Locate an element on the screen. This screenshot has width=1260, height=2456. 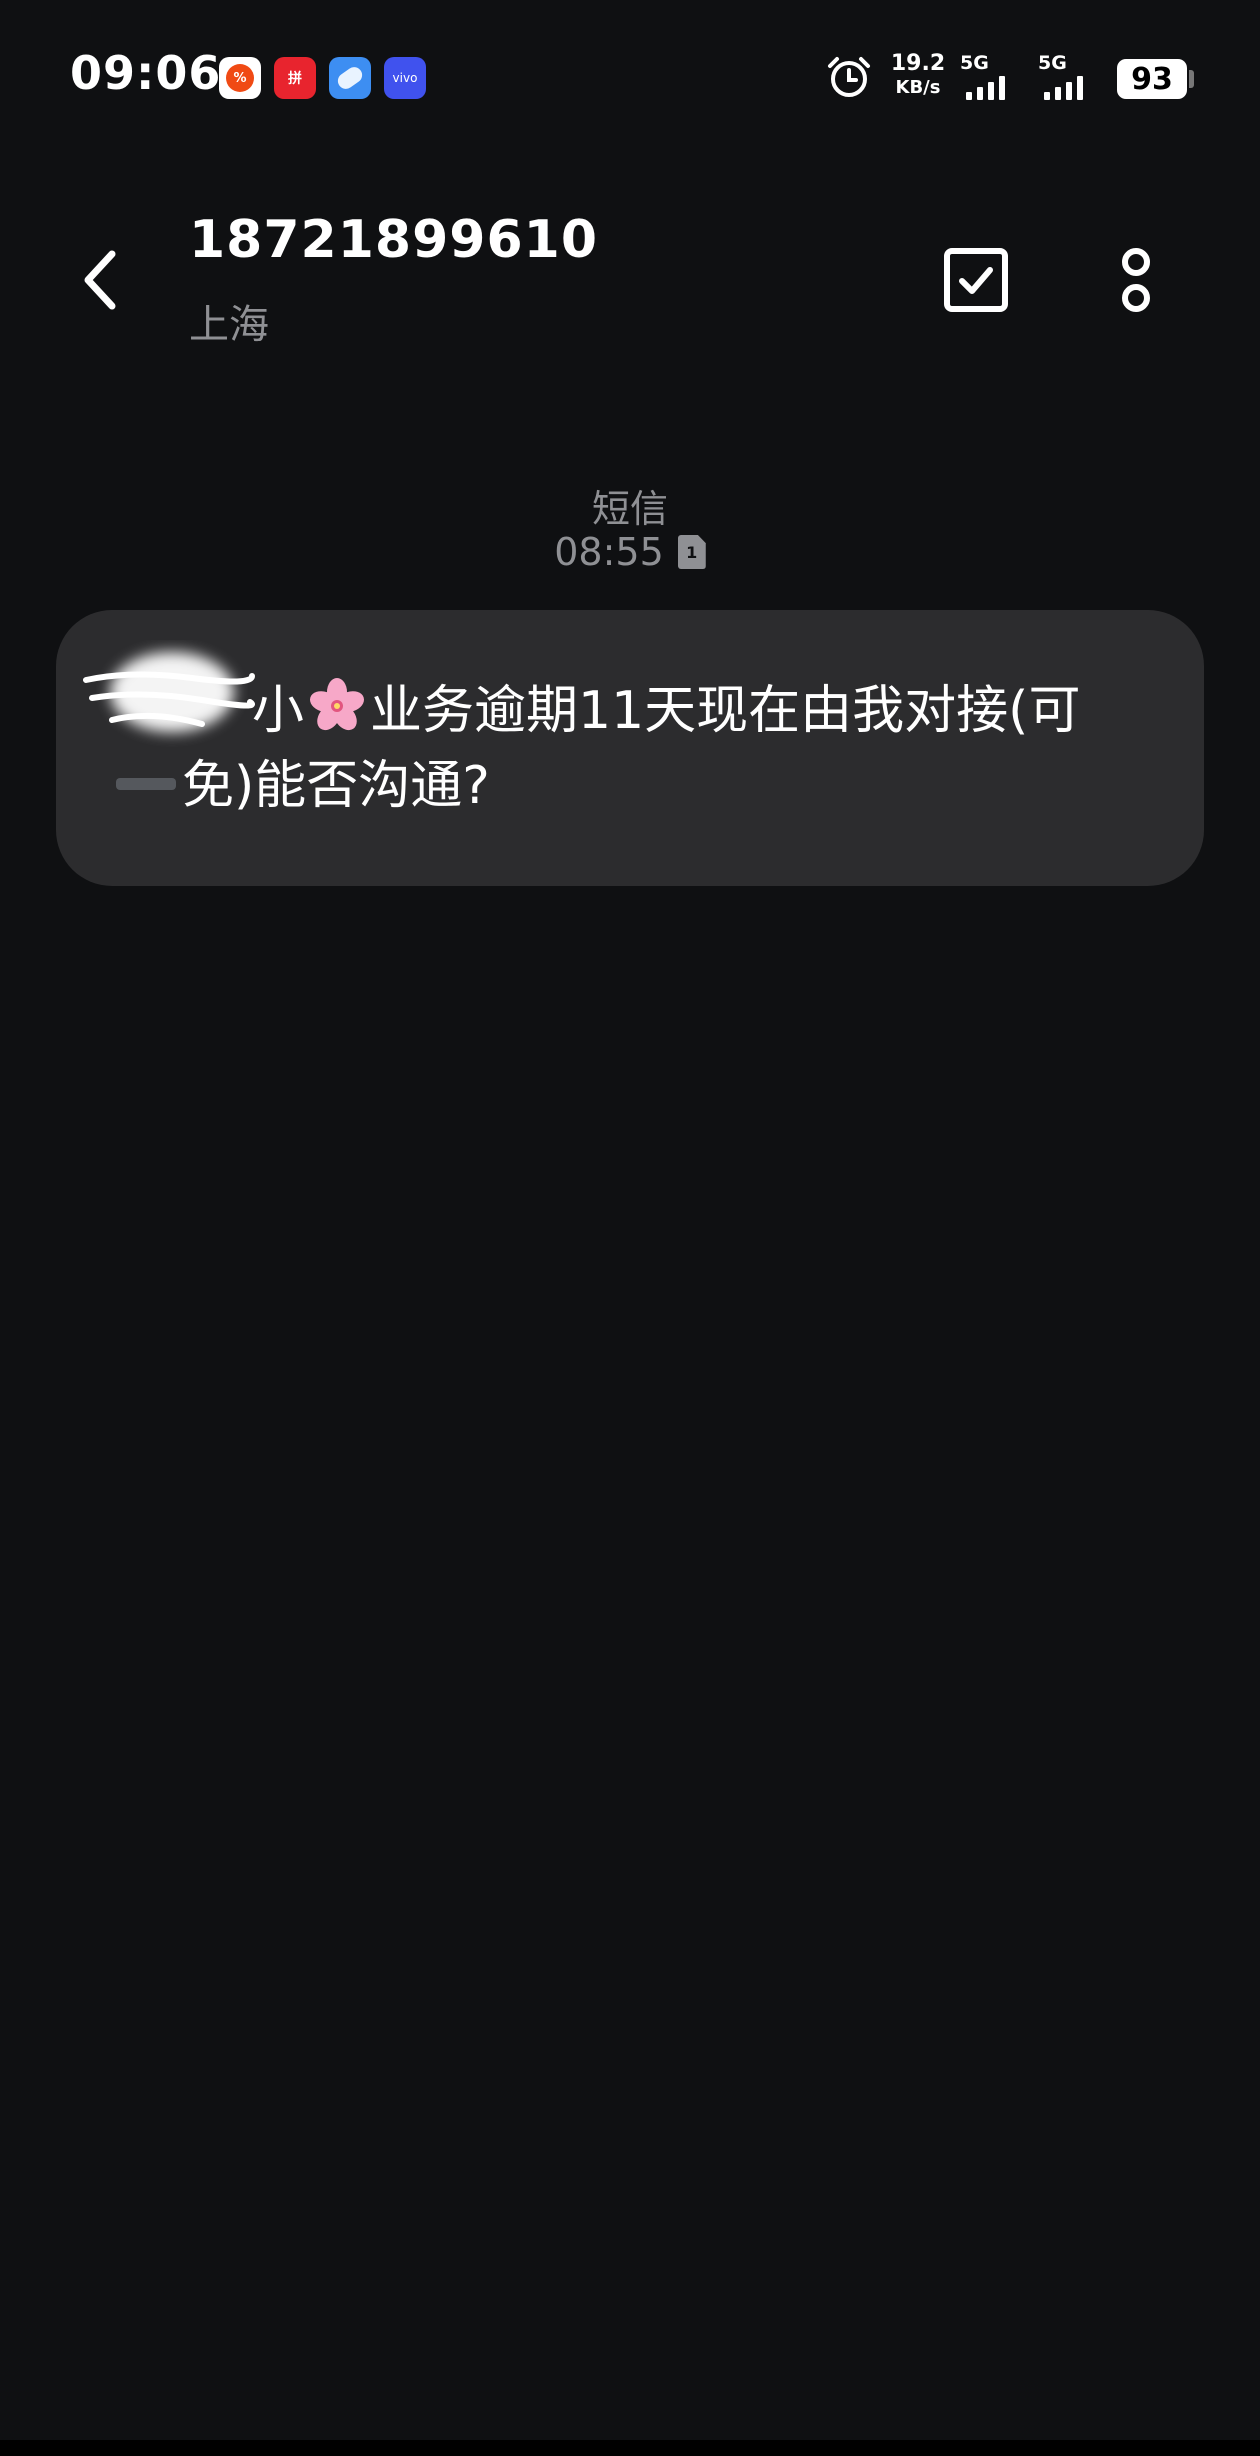
kuaishou-icon: % is located at coordinates (240, 78).